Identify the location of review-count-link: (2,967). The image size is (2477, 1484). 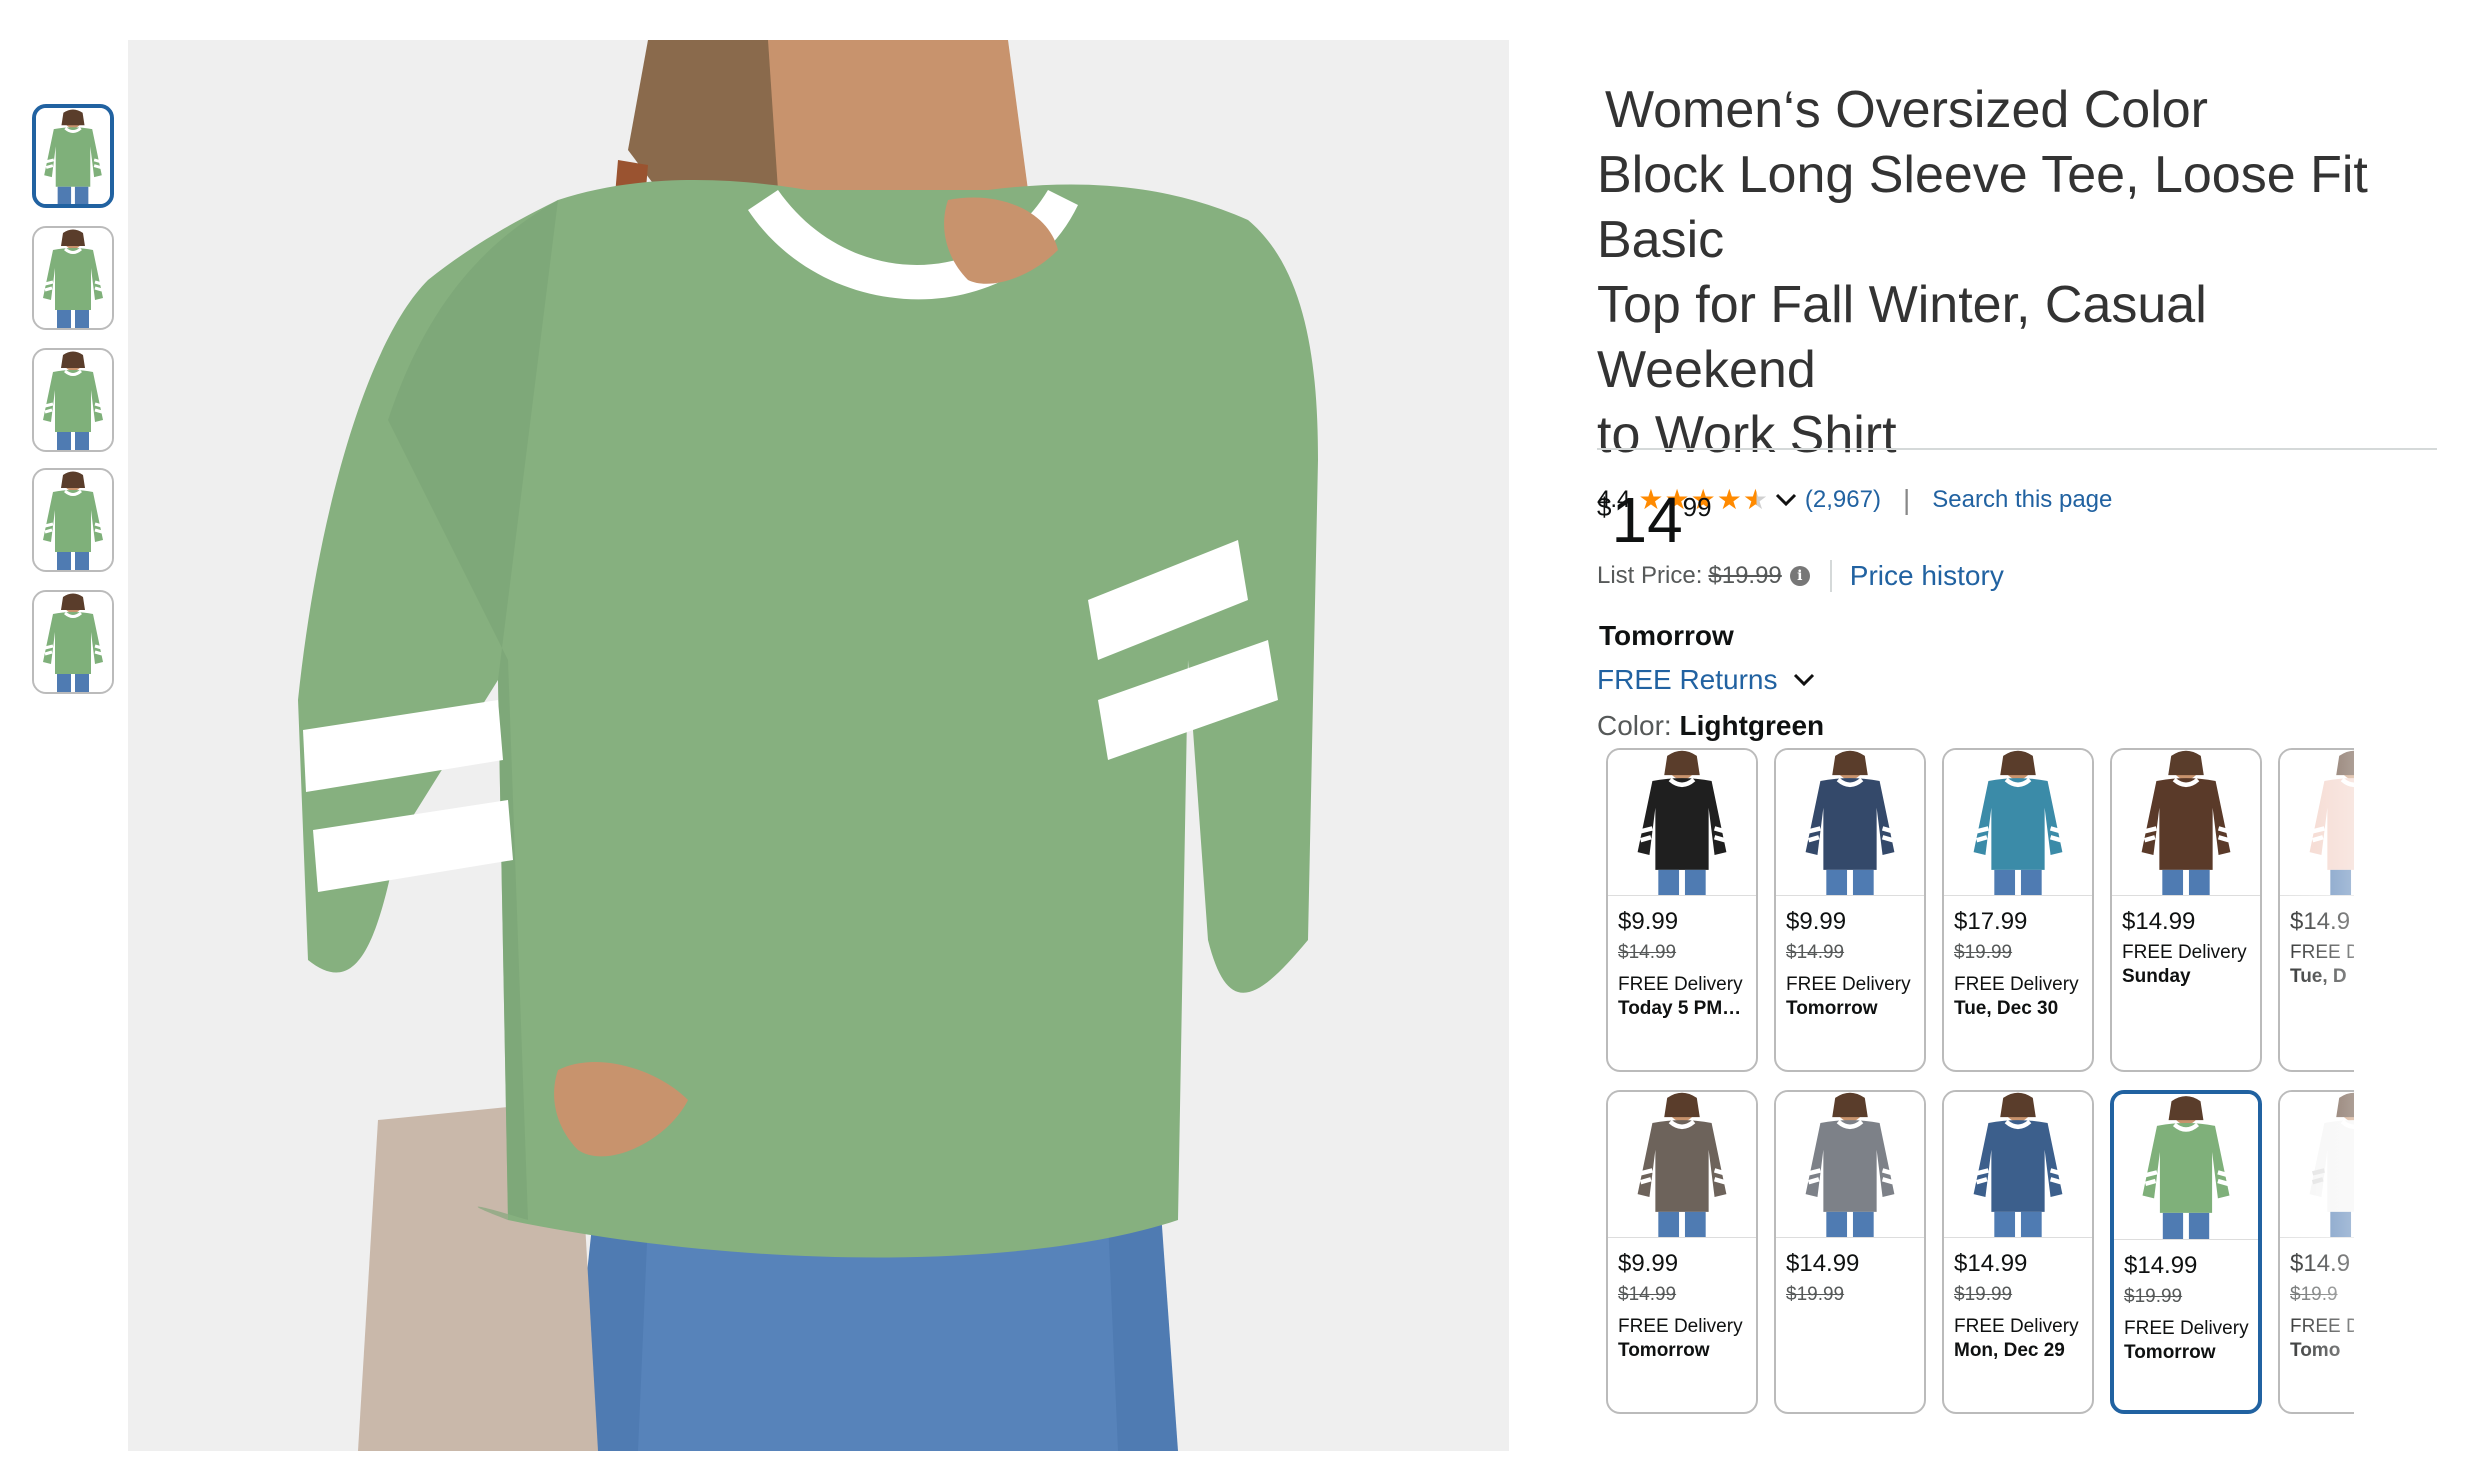
(1843, 500).